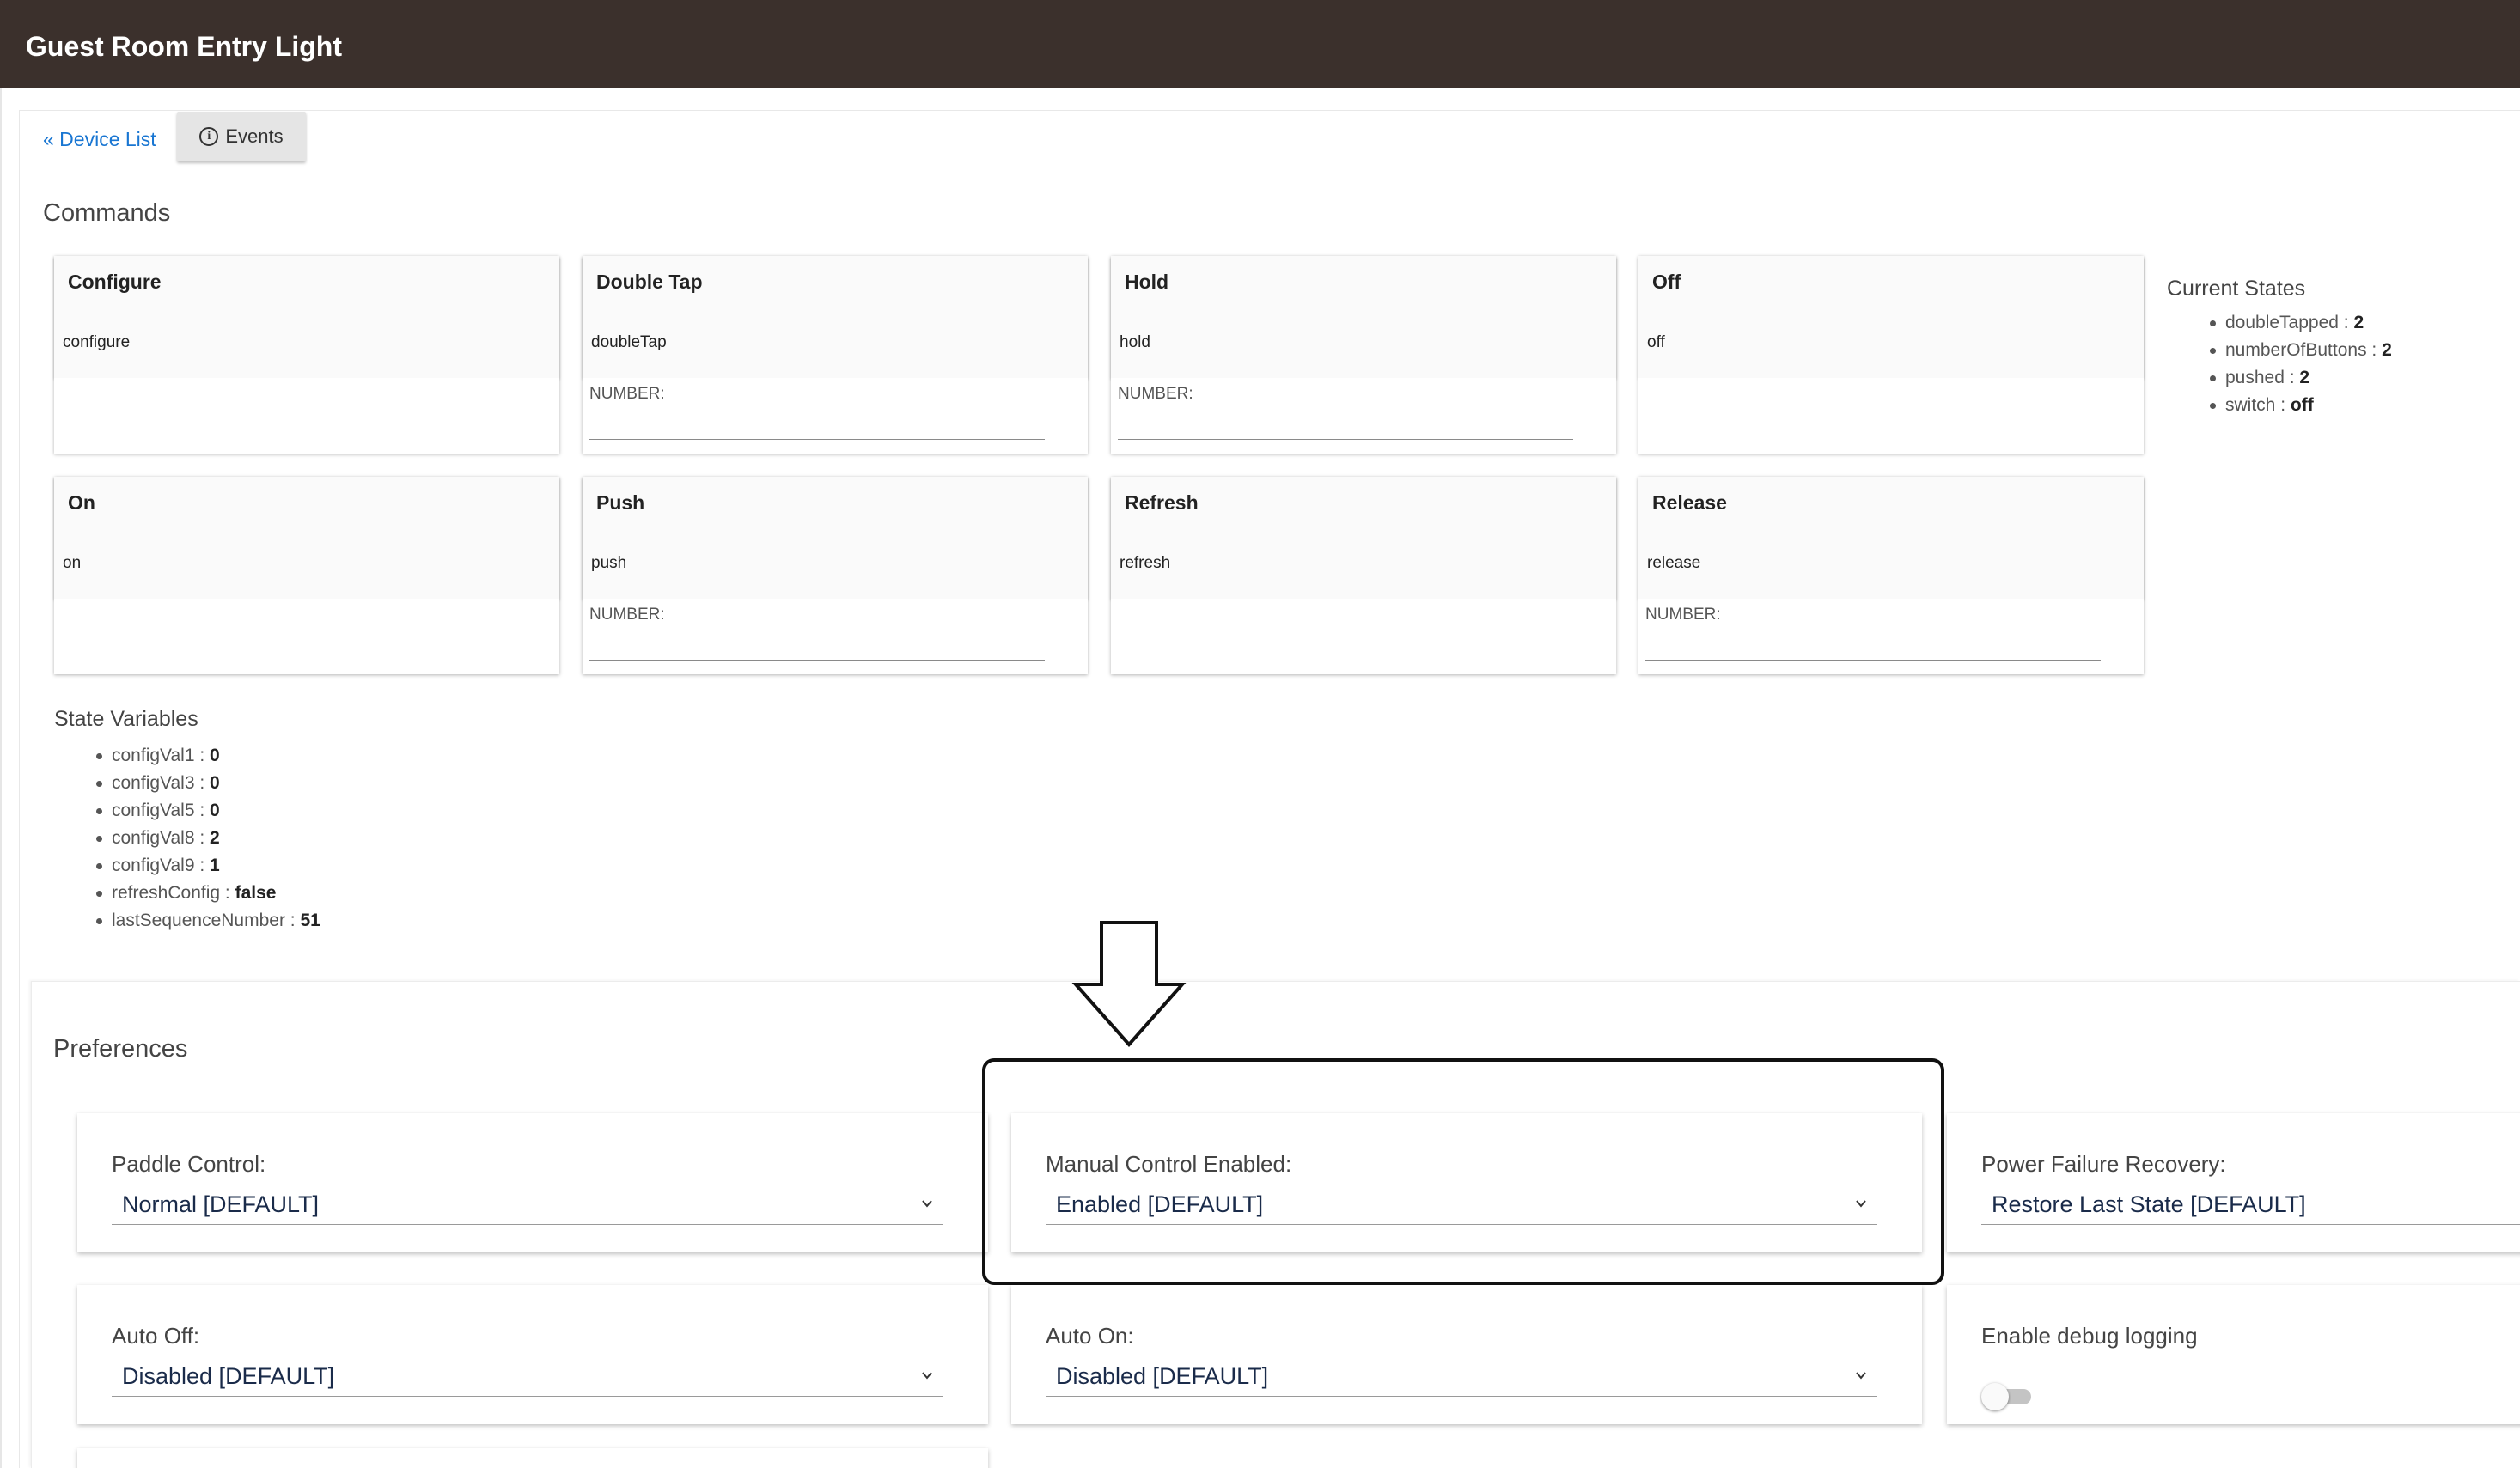  I want to click on release-command-button: Release release, so click(1891, 538).